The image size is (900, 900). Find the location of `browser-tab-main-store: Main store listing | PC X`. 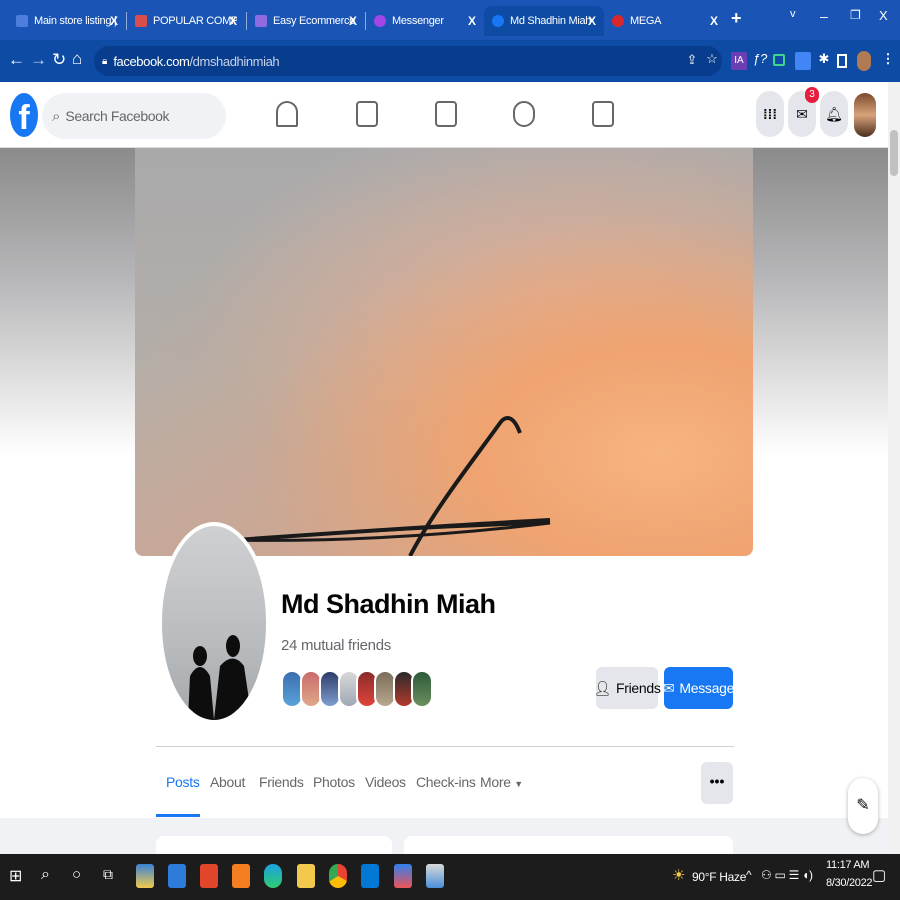

browser-tab-main-store: Main store listing | PC X is located at coordinates (67, 21).